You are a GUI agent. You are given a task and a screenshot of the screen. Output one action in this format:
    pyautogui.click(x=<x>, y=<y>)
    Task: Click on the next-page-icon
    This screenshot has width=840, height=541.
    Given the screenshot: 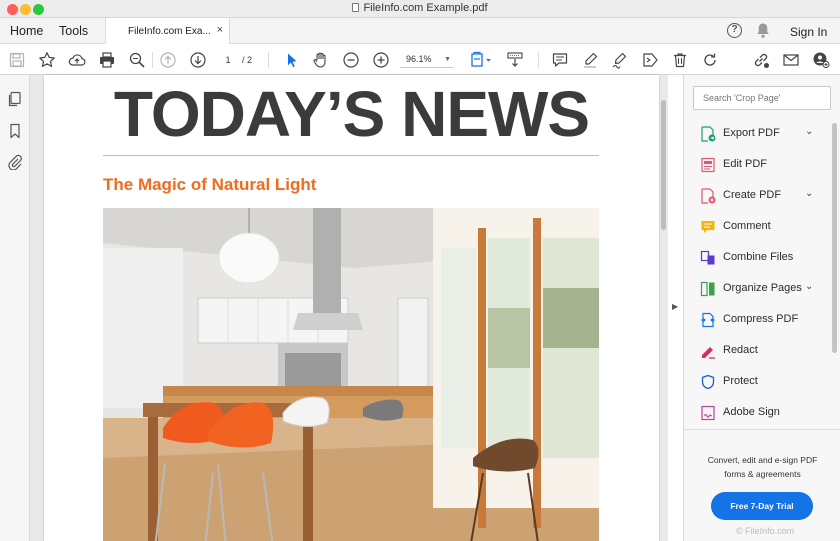 What is the action you would take?
    pyautogui.click(x=198, y=60)
    